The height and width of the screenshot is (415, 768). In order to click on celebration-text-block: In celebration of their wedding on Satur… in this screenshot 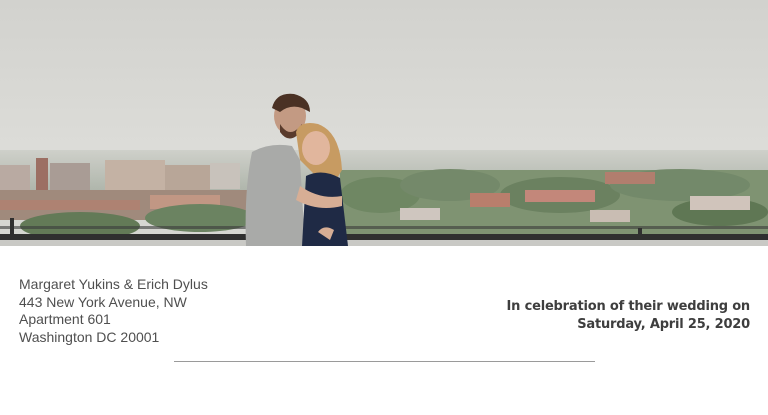, I will do `click(628, 316)`.